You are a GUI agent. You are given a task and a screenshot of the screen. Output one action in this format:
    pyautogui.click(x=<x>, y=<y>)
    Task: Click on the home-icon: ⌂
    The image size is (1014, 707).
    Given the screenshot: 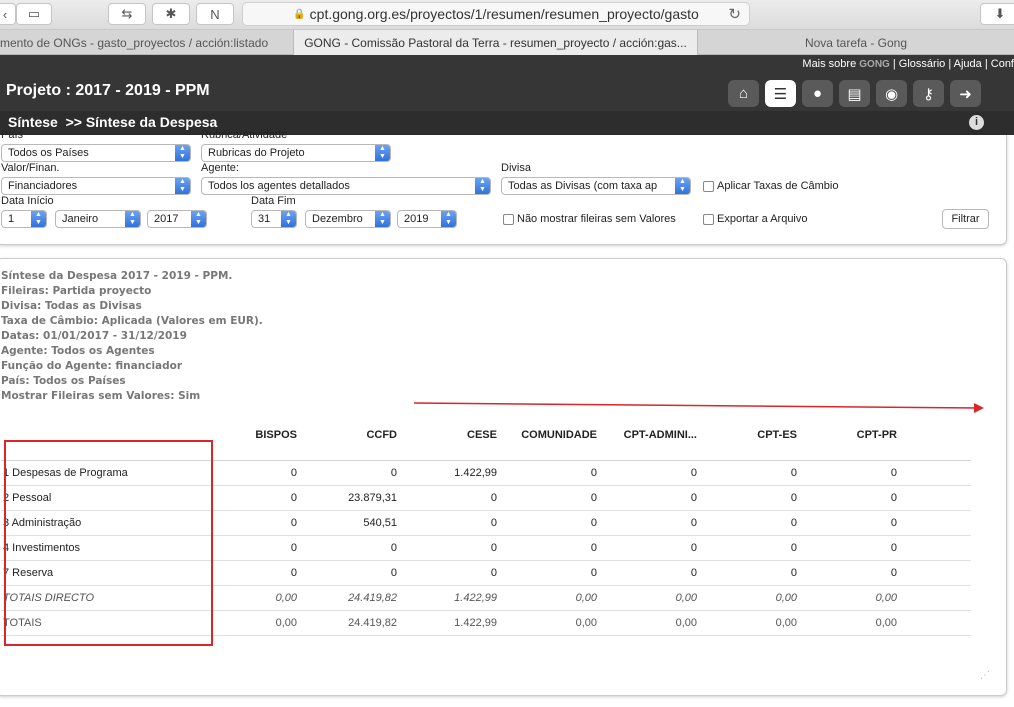 What is the action you would take?
    pyautogui.click(x=743, y=93)
    